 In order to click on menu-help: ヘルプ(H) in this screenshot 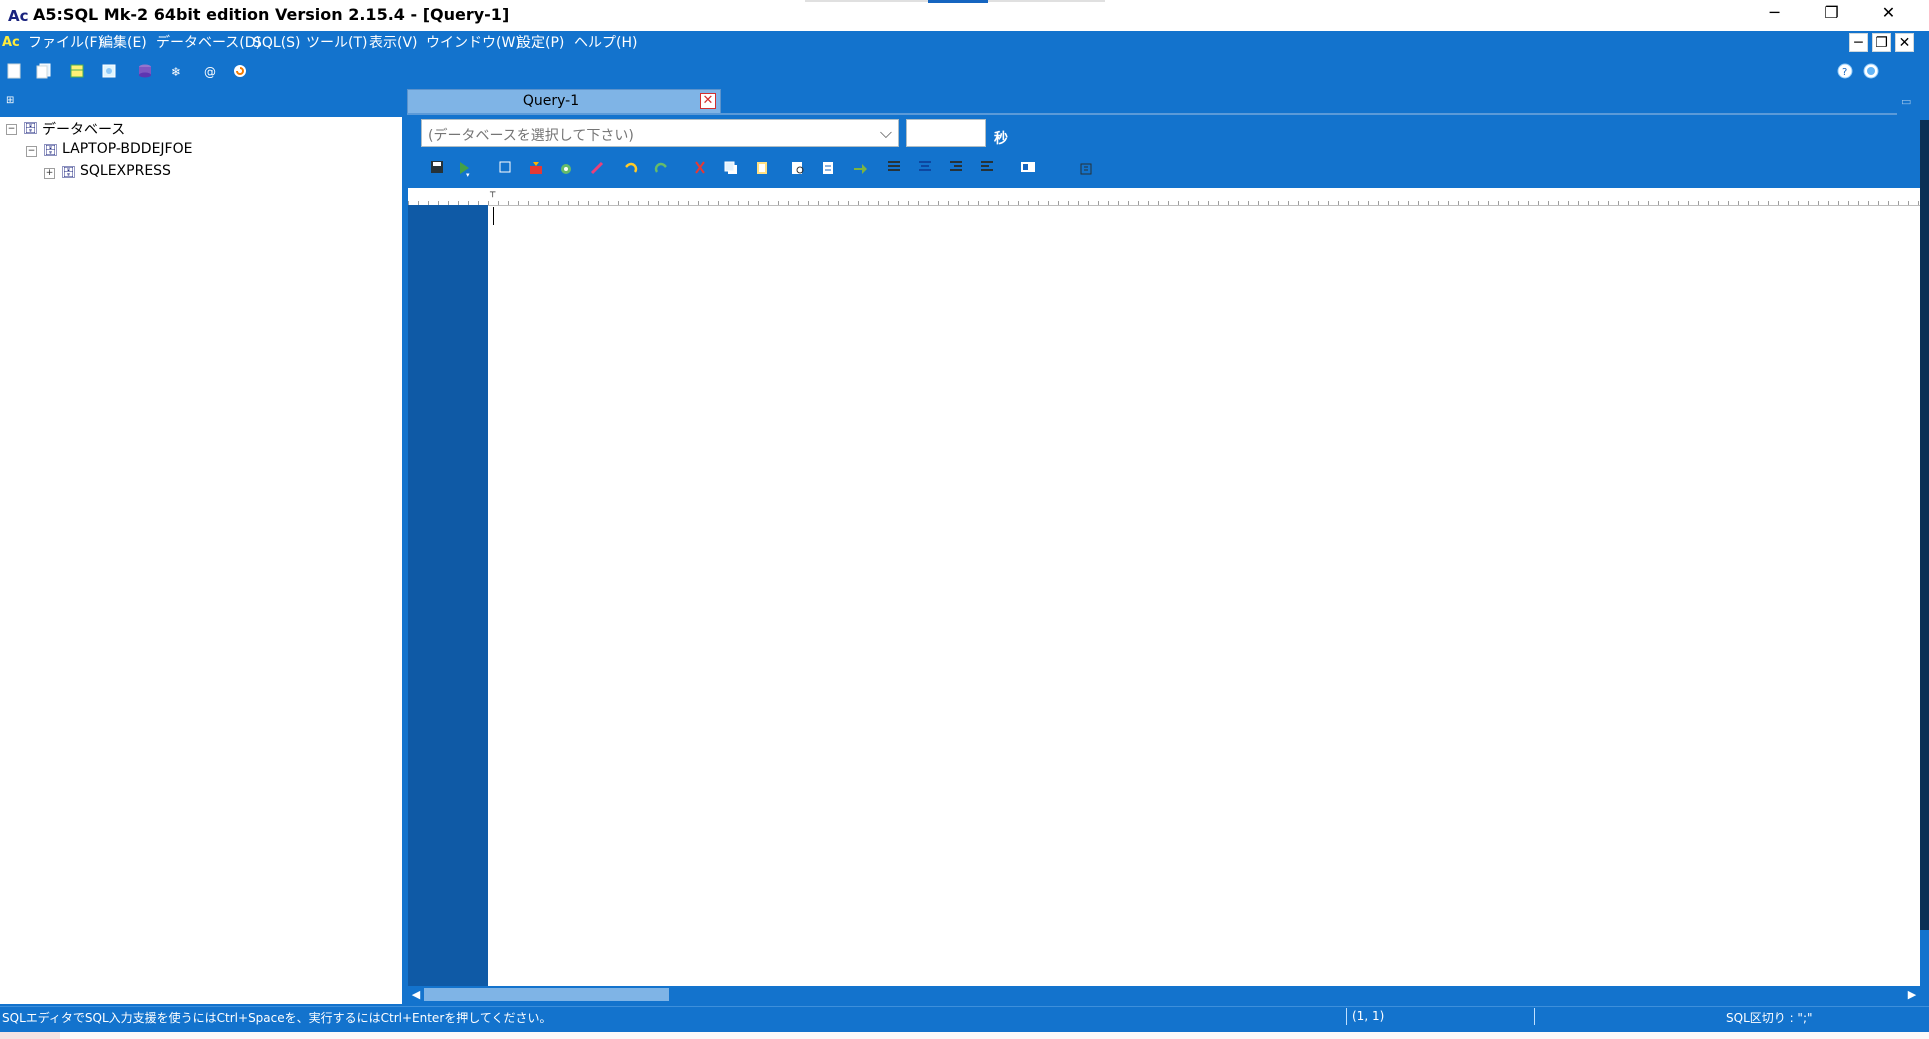, I will do `click(605, 43)`.